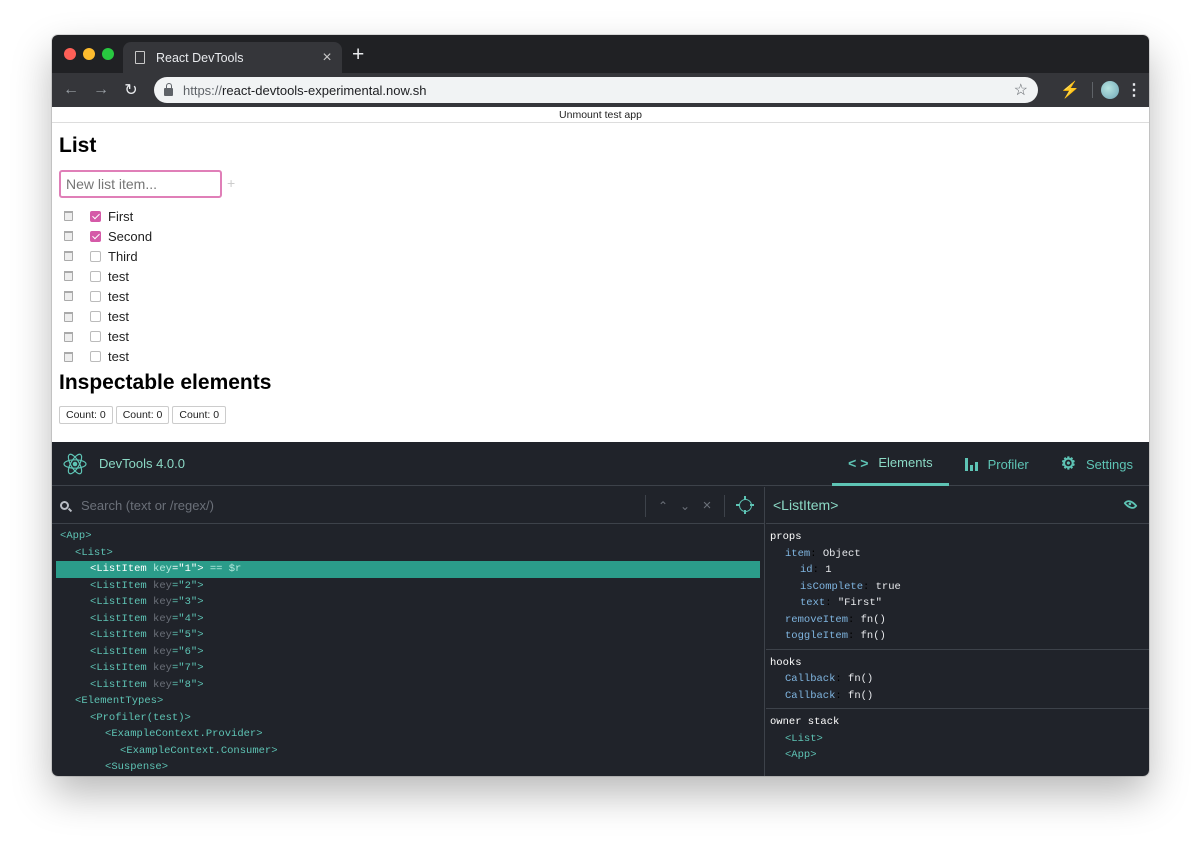 This screenshot has height=844, width=1200. What do you see at coordinates (959, 739) in the screenshot?
I see `owner-link: <List>` at bounding box center [959, 739].